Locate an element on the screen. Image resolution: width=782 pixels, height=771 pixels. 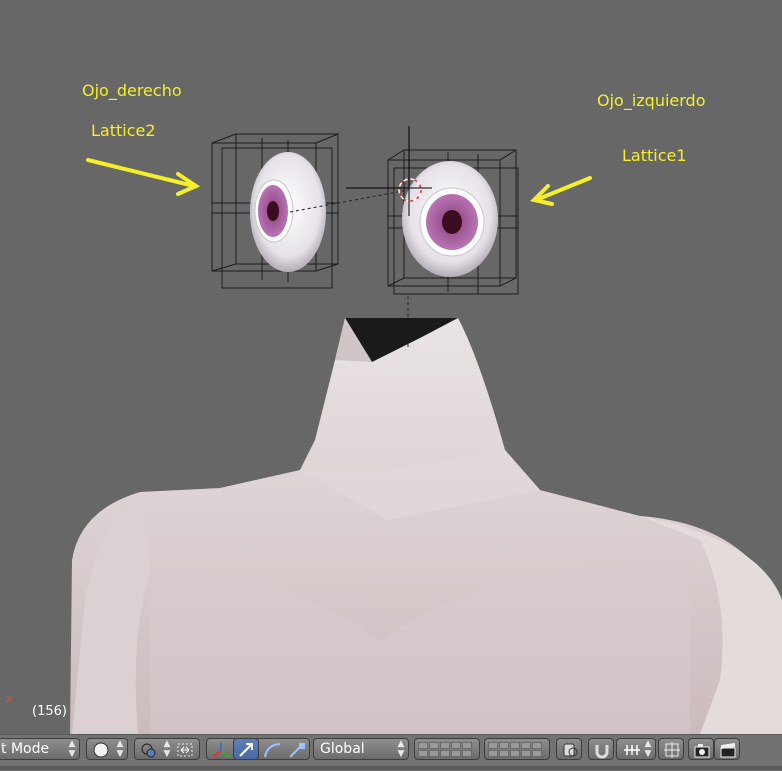
viewport-shading-dropdown: ▲ ▼ is located at coordinates (107, 749).